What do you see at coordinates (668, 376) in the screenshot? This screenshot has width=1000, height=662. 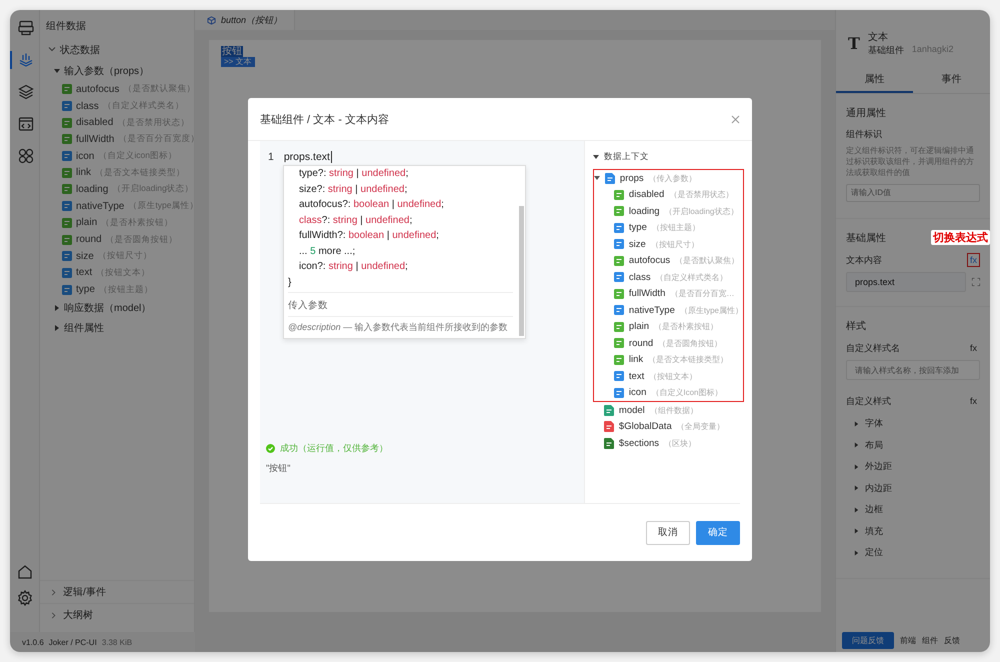 I see `tree-item: text （按钮文本）` at bounding box center [668, 376].